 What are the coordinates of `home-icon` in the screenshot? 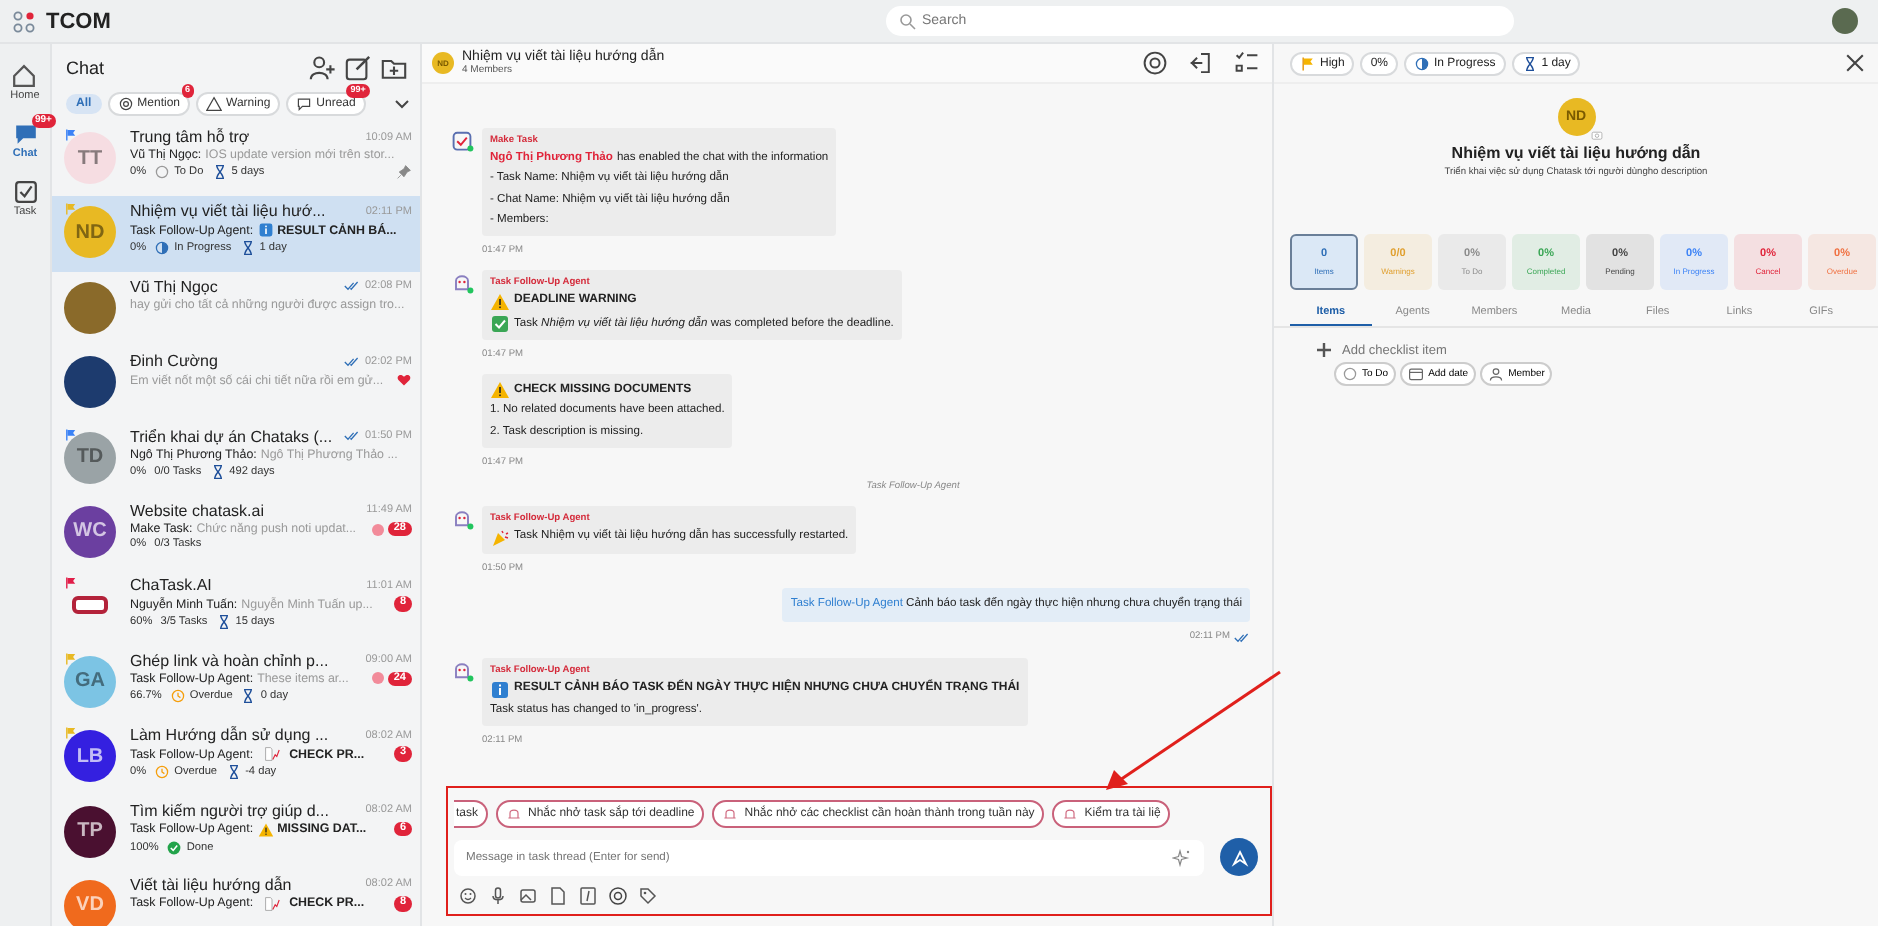 It's located at (24, 76).